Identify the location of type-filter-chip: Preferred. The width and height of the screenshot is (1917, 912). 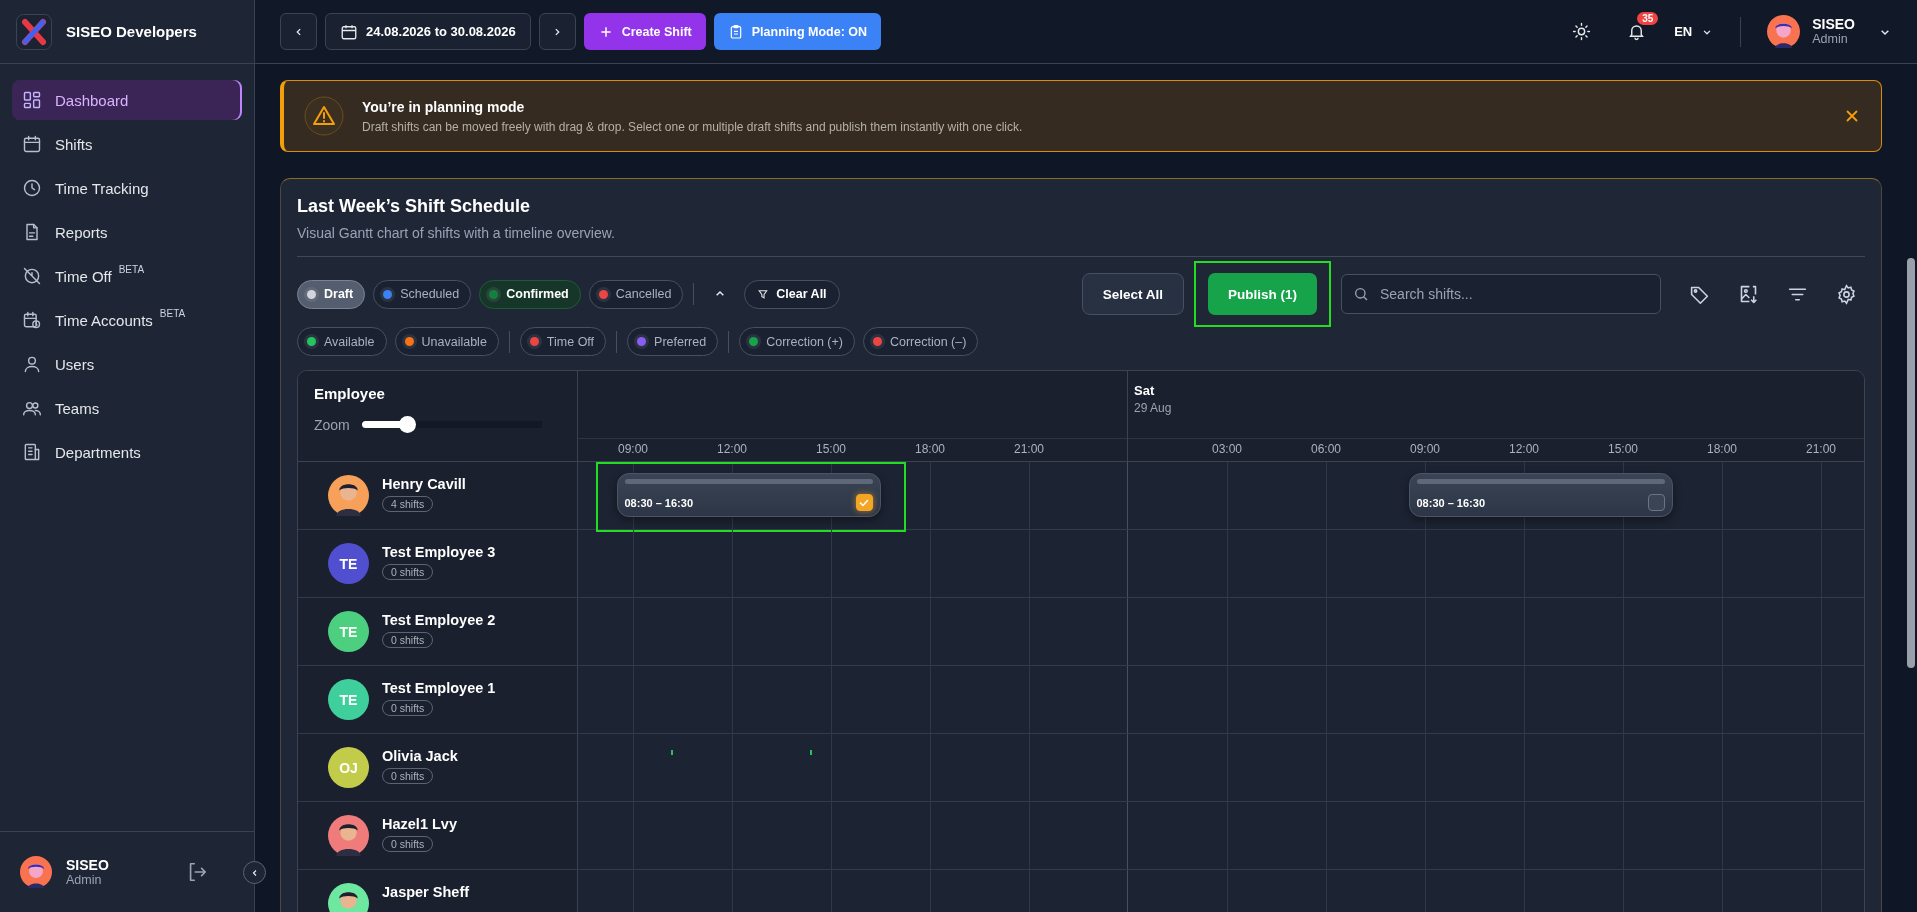
(673, 341).